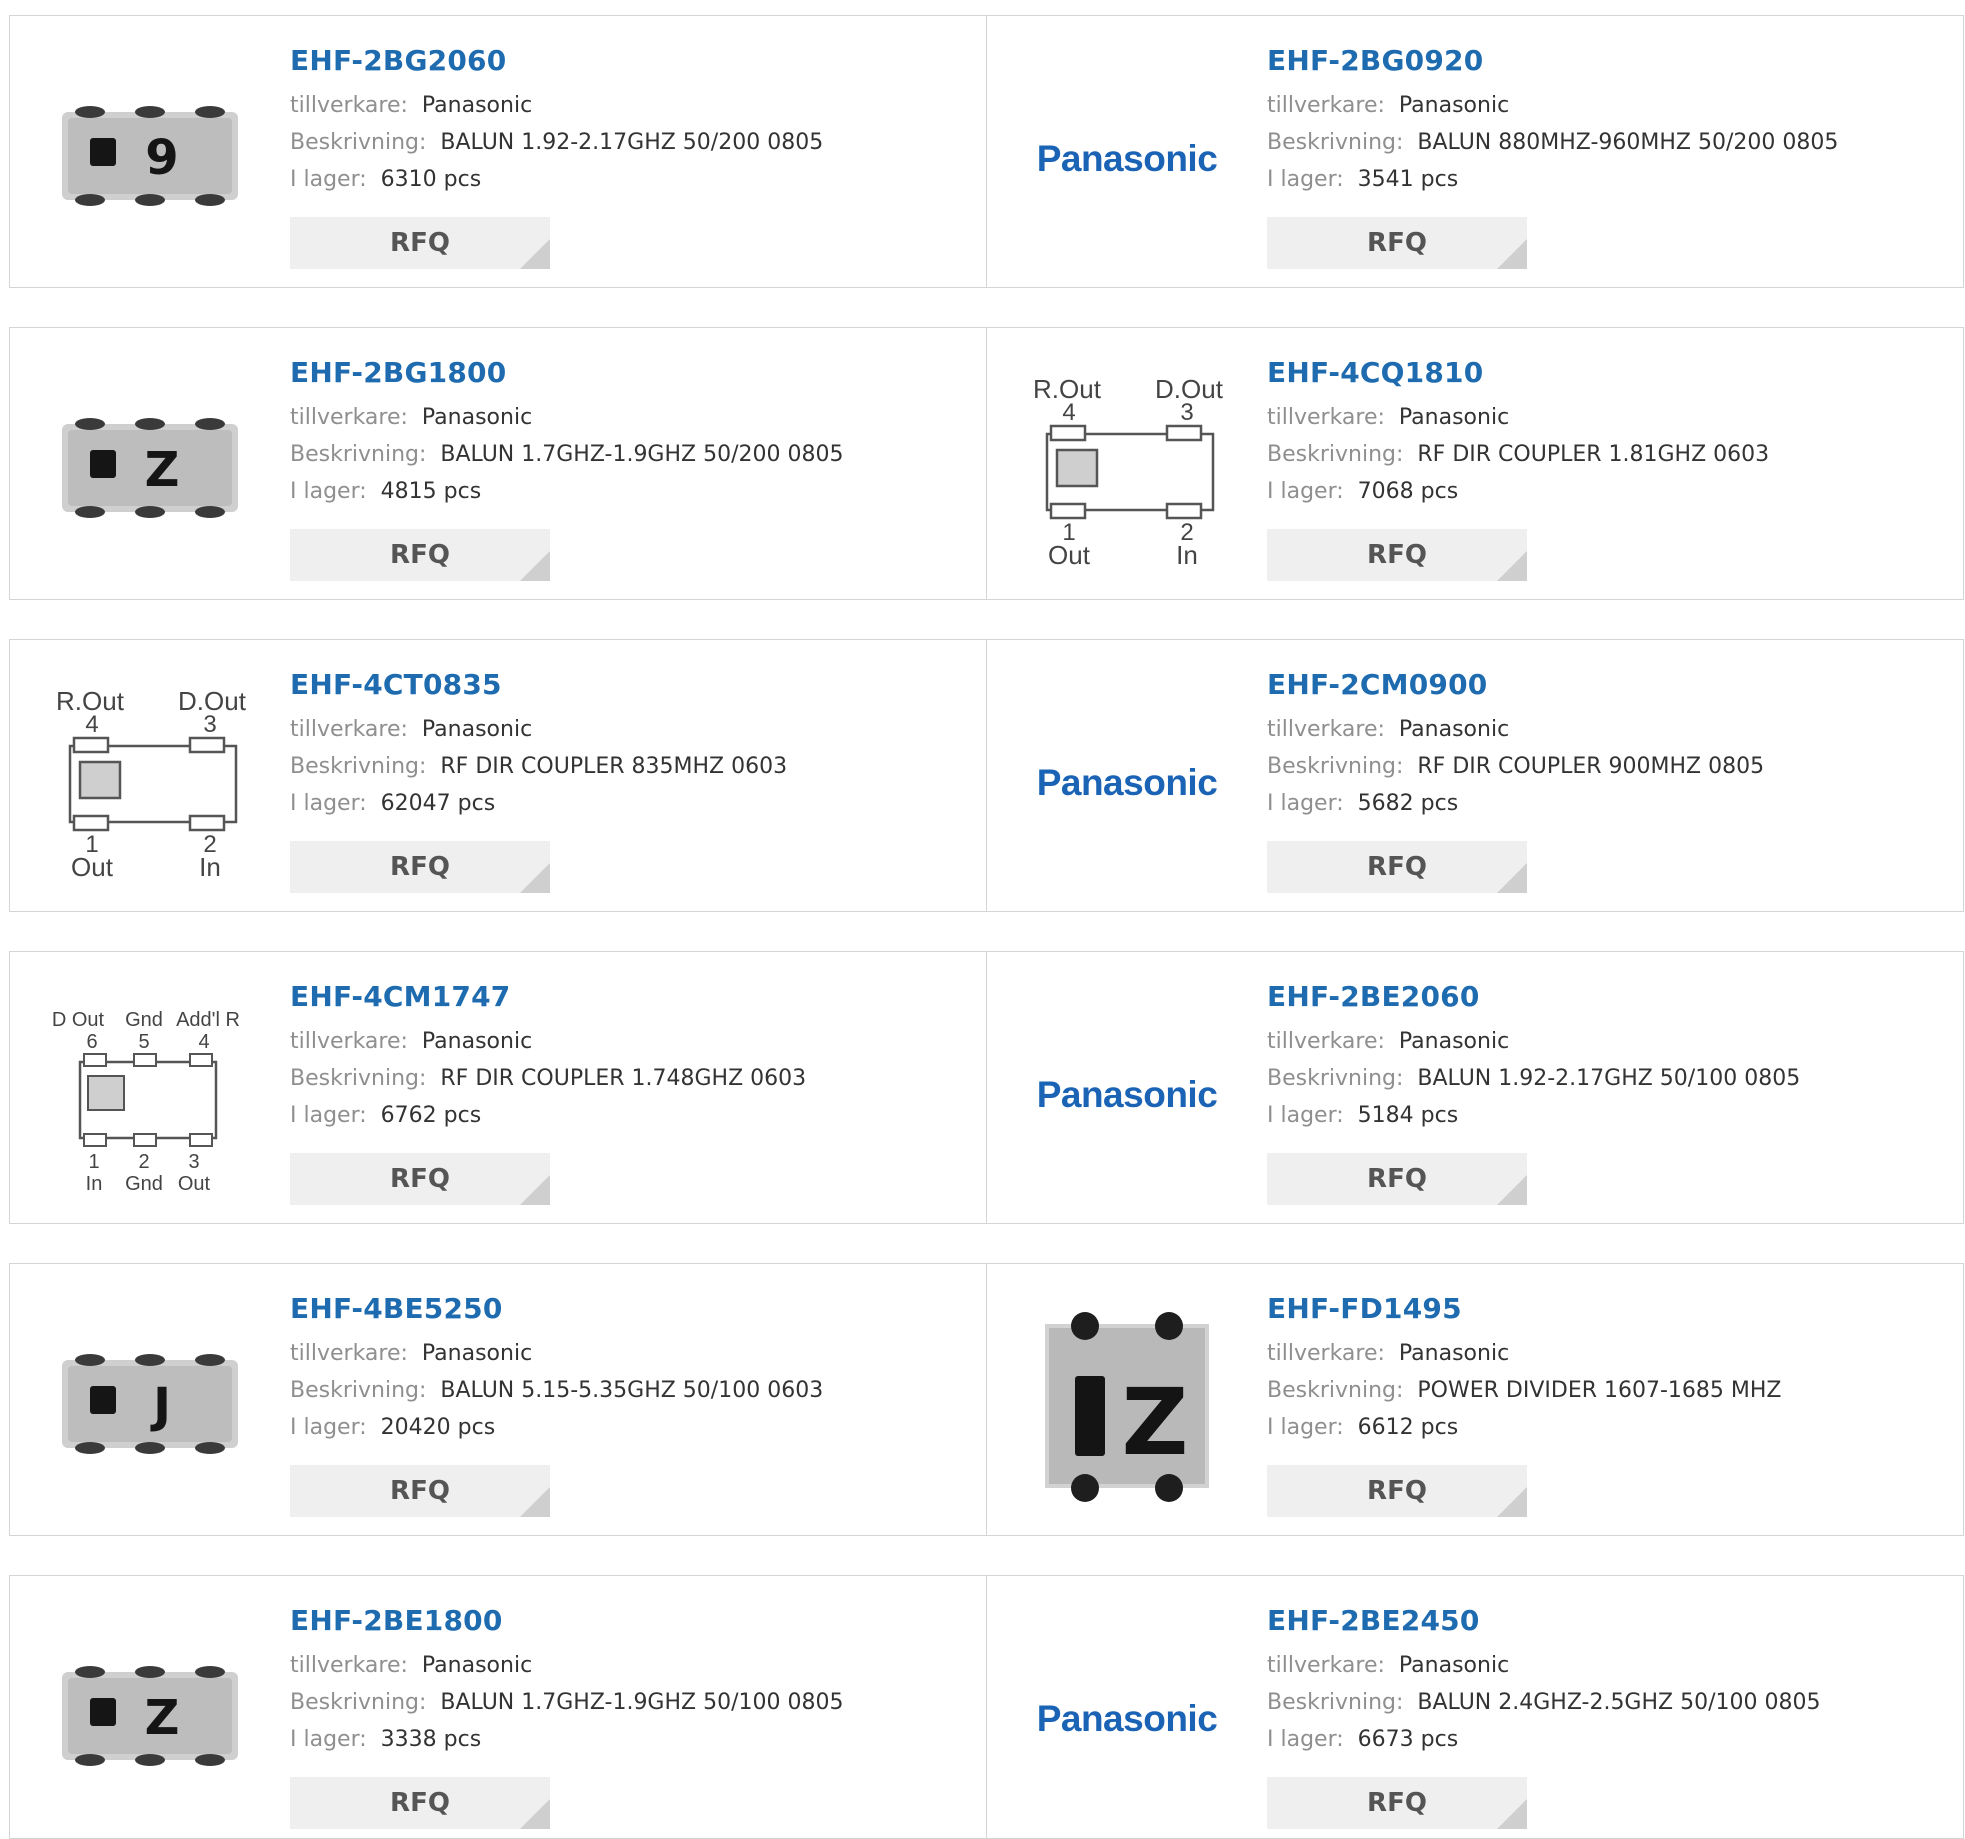 This screenshot has width=1965, height=1839. I want to click on chip-marking: Z, so click(1155, 1422).